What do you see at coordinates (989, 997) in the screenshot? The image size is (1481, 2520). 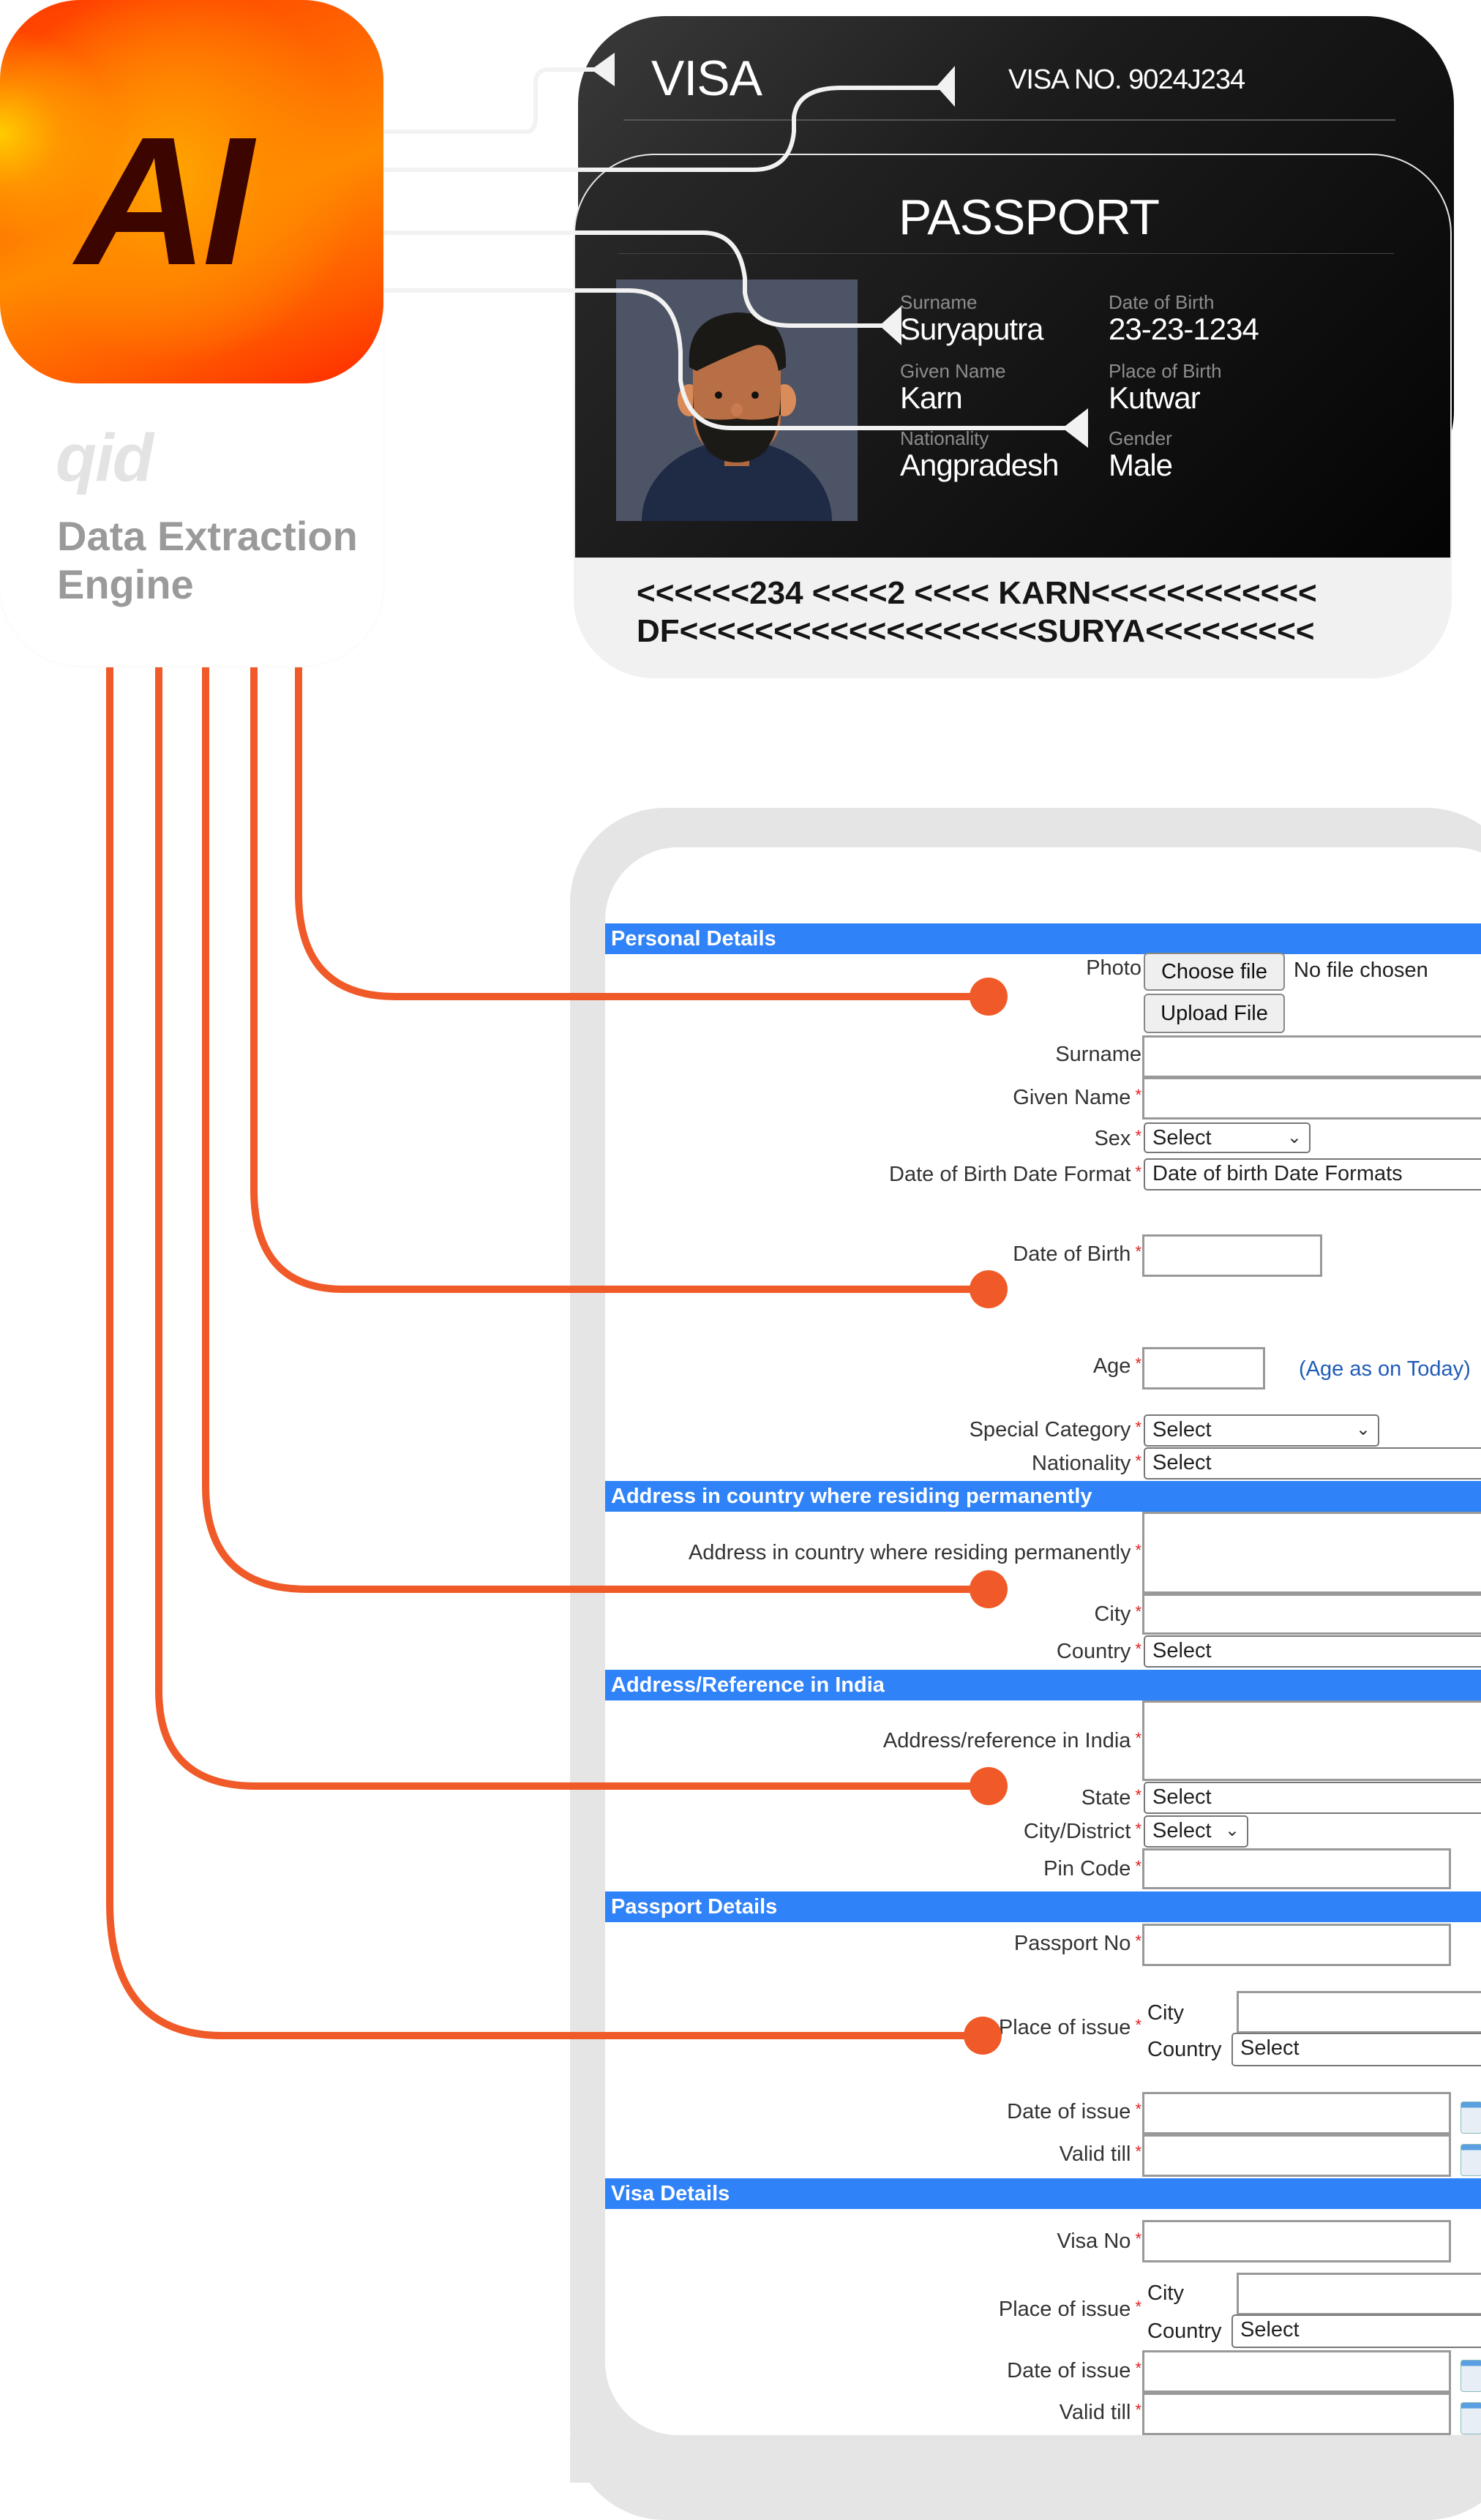 I see `connector-dot-photo` at bounding box center [989, 997].